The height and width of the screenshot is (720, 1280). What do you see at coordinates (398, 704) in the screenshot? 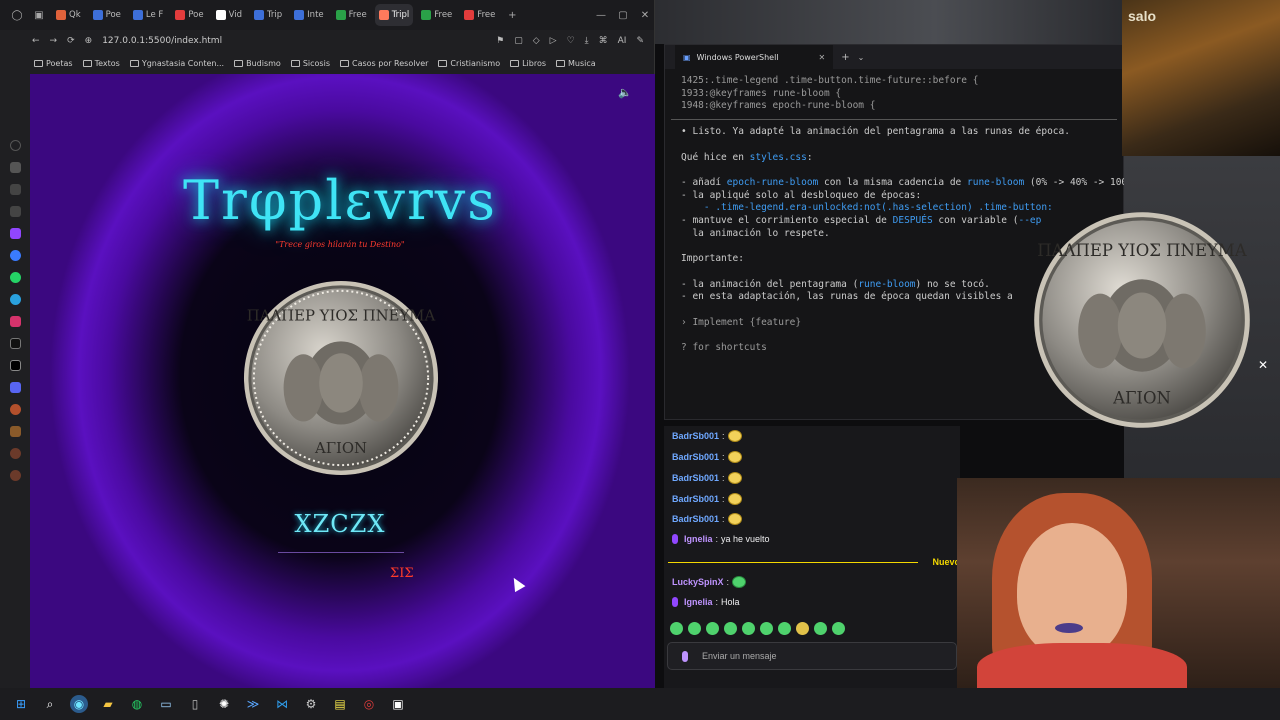
I see `terminal-taskbar-icon: ▣` at bounding box center [398, 704].